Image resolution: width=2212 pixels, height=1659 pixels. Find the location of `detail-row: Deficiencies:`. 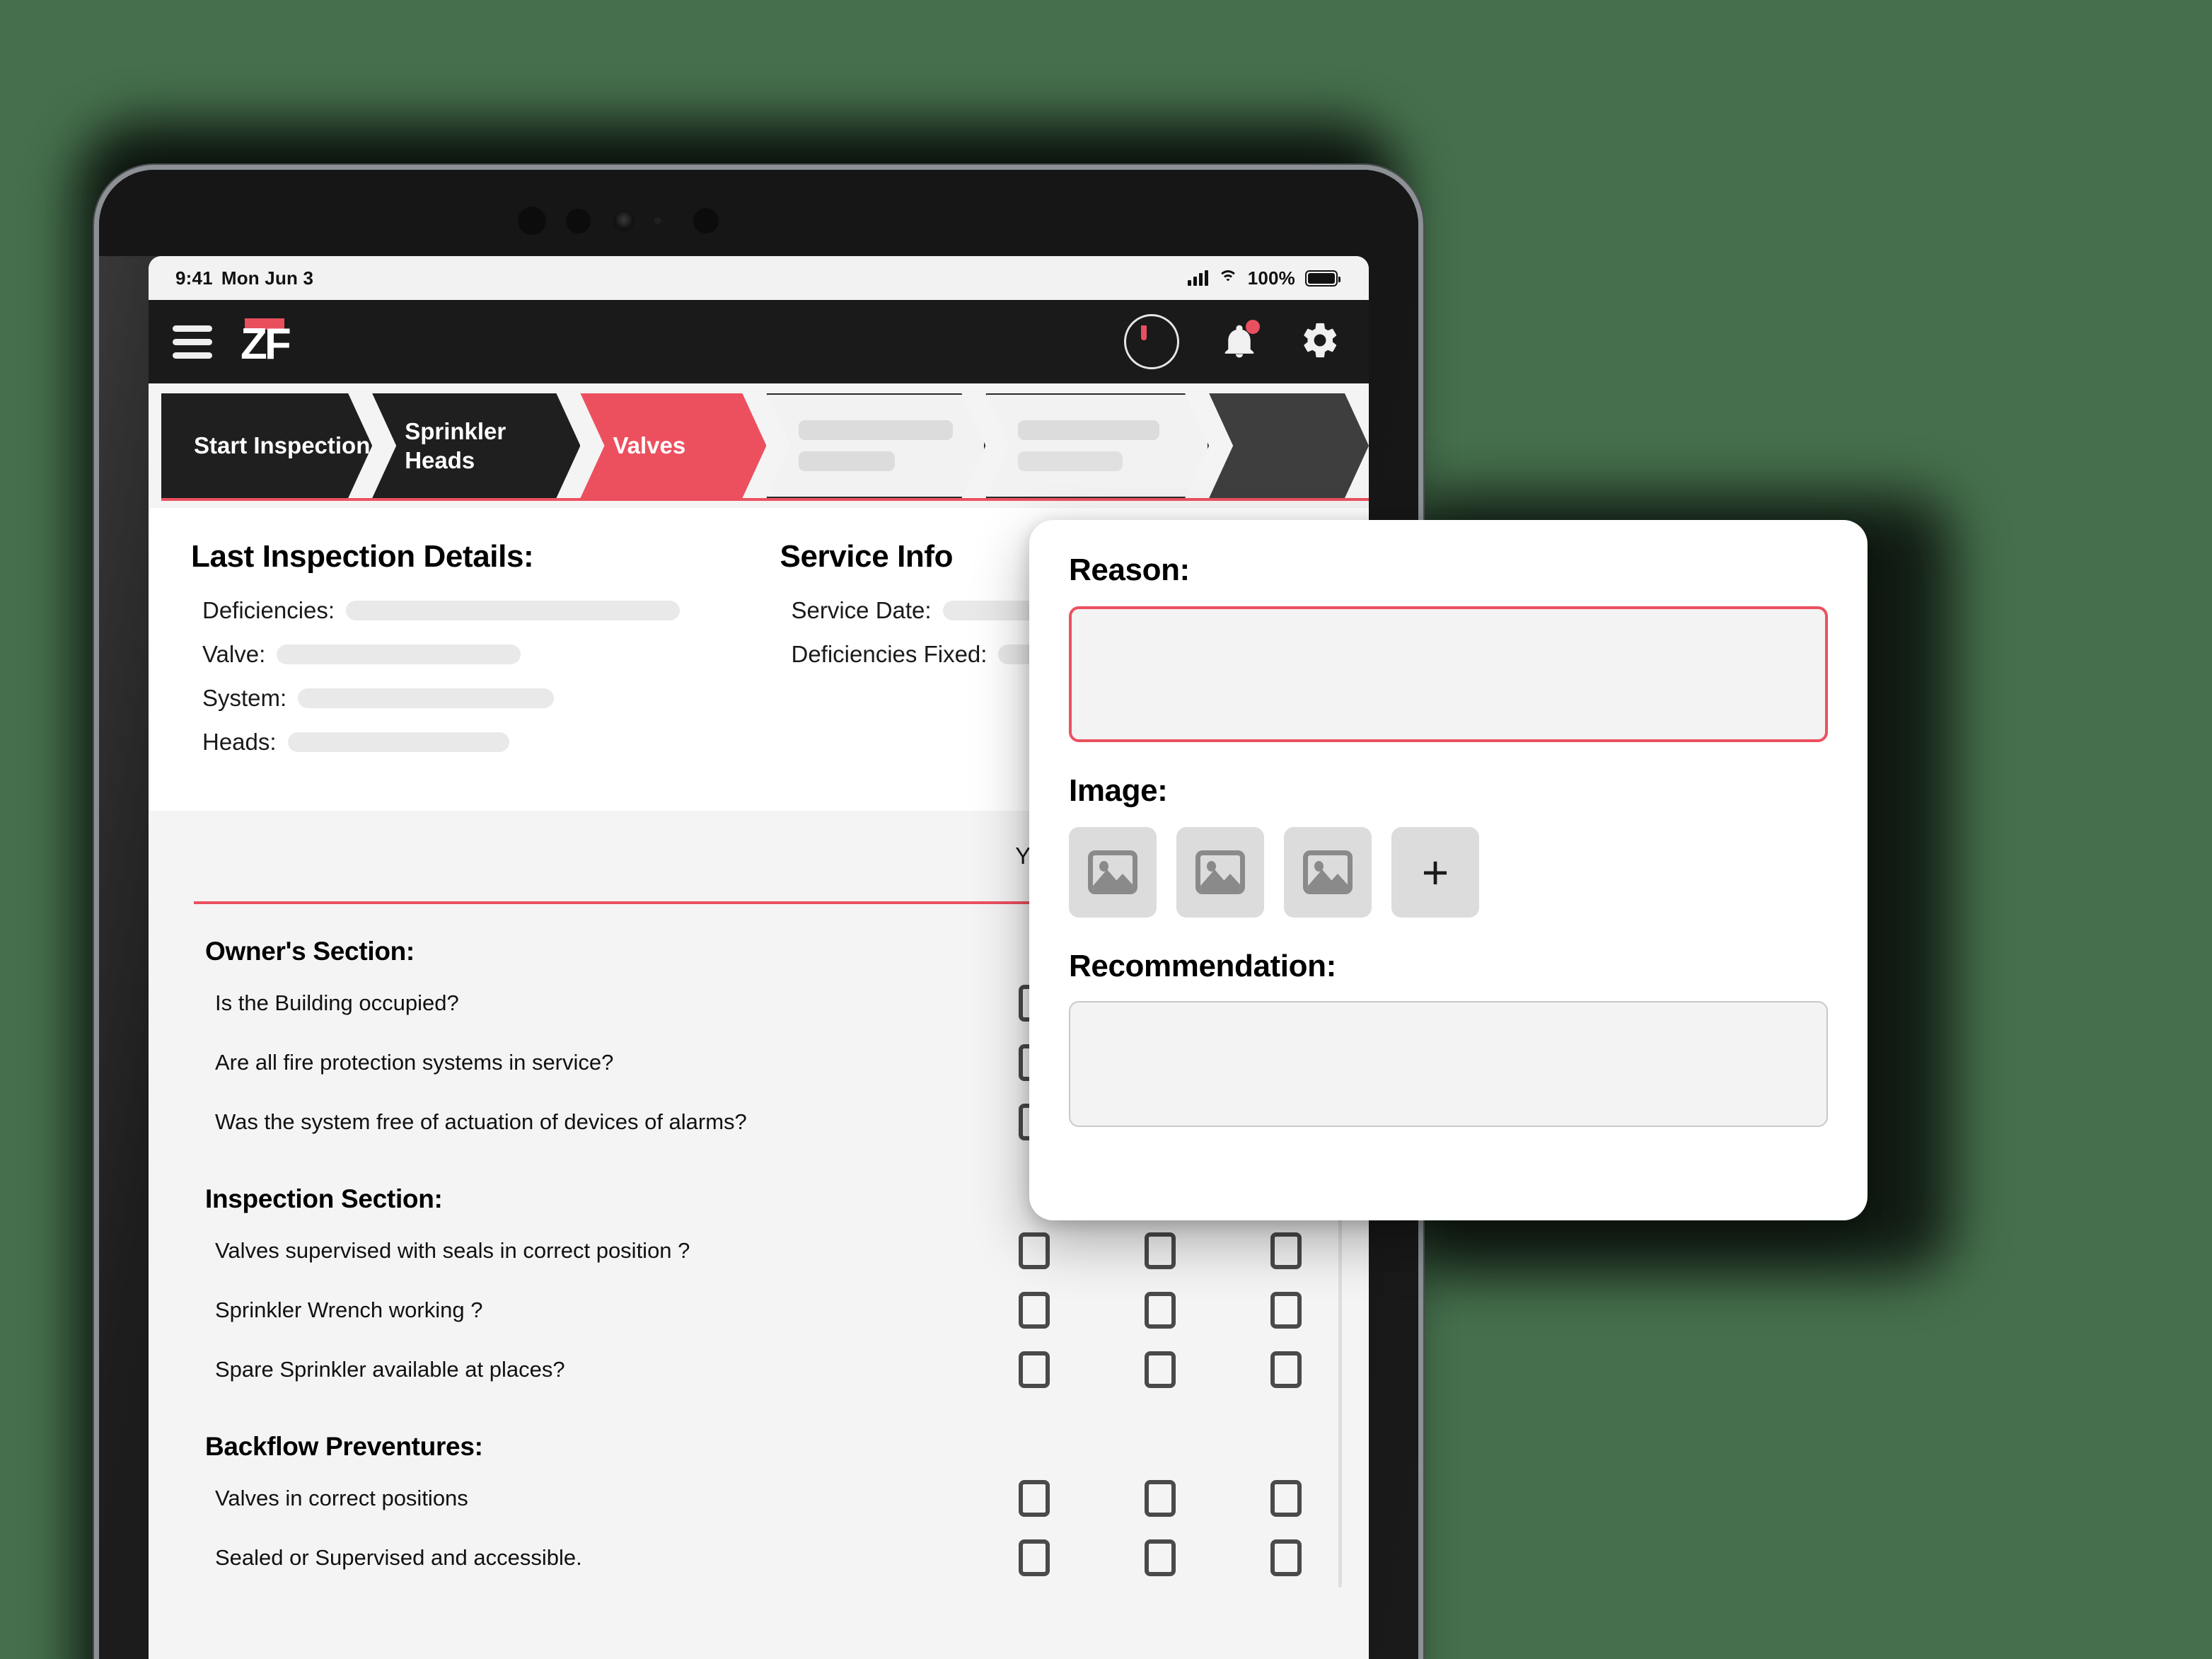

detail-row: Deficiencies: is located at coordinates (486, 610).